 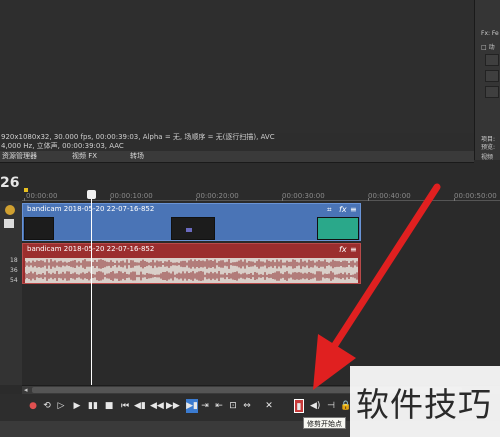 What do you see at coordinates (77, 406) in the screenshot?
I see `play-button: ▶` at bounding box center [77, 406].